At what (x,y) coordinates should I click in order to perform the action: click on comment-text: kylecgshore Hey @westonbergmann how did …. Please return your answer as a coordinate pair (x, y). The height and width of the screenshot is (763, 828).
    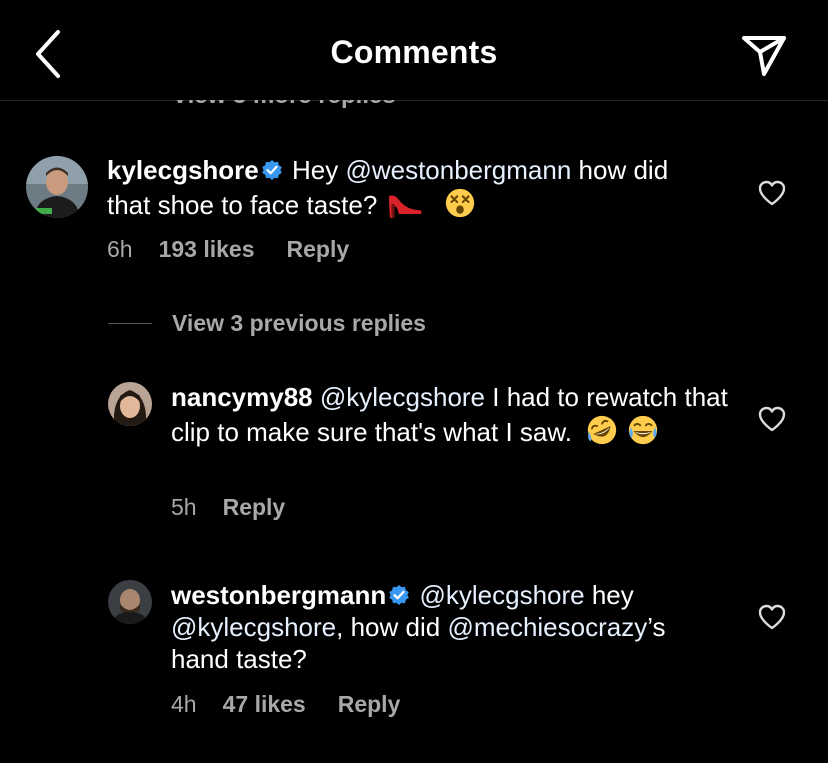
    Looking at the image, I should click on (388, 187).